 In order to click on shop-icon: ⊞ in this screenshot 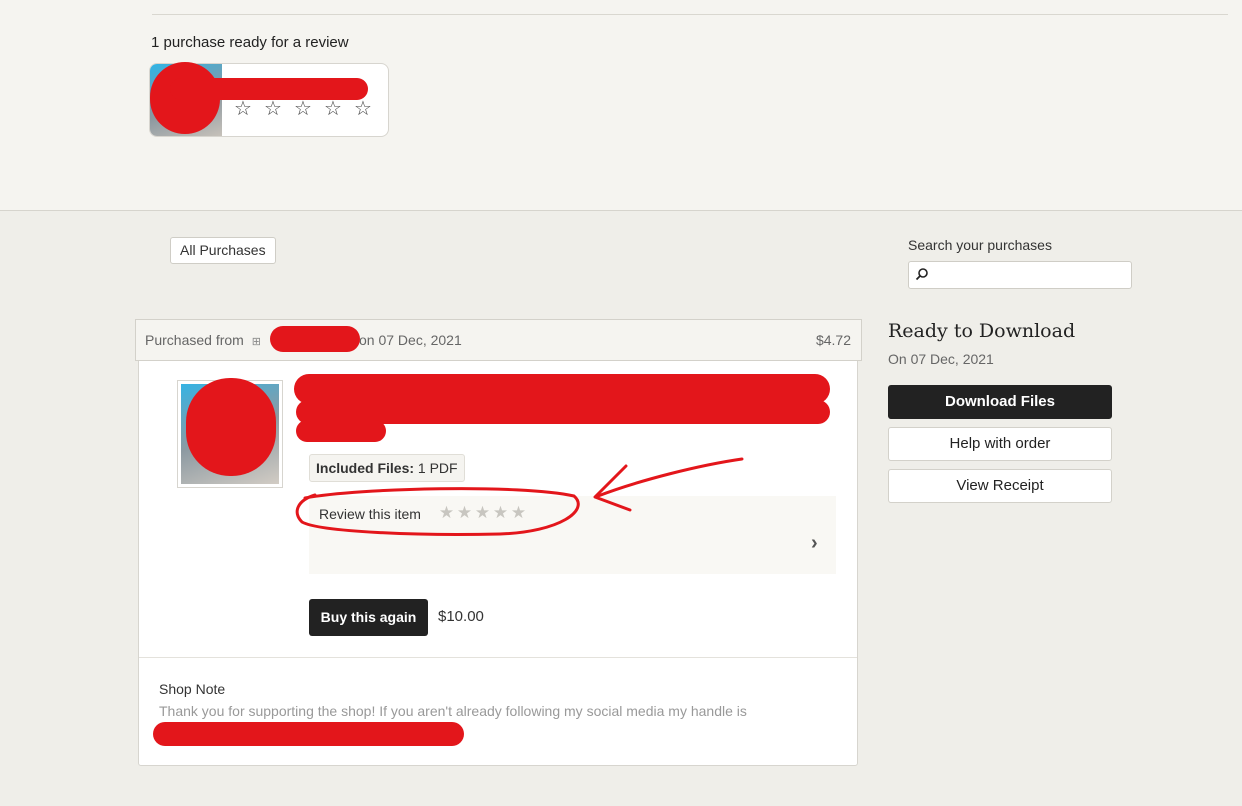, I will do `click(256, 342)`.